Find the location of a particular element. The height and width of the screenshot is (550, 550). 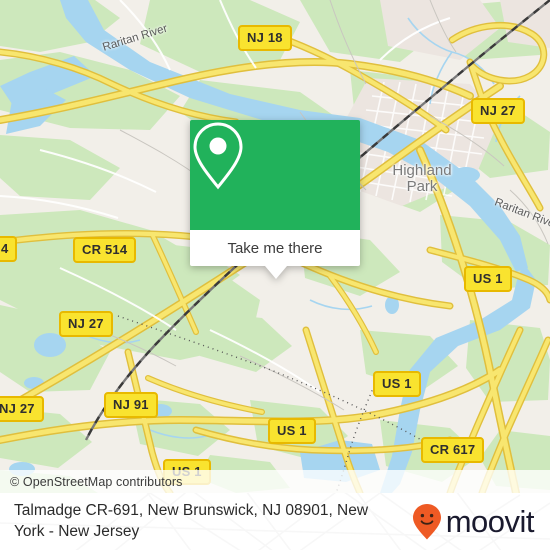

road-shield-nj-27-ne: NJ 27 is located at coordinates (498, 111).